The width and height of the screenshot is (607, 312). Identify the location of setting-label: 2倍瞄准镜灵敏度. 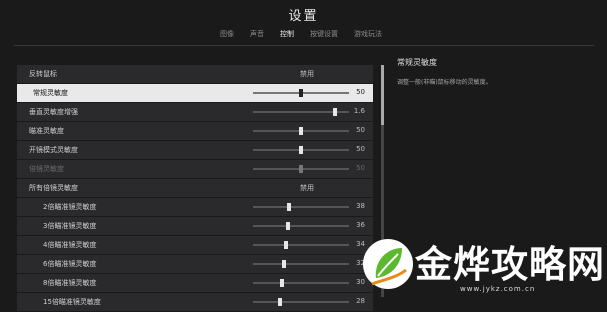
(70, 207).